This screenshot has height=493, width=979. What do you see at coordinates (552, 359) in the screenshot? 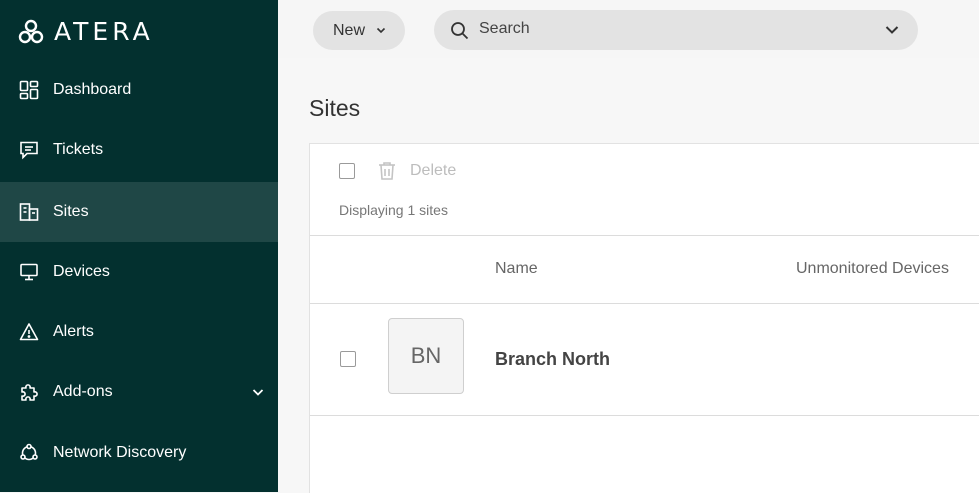
I see `site-name-link: Branch North` at bounding box center [552, 359].